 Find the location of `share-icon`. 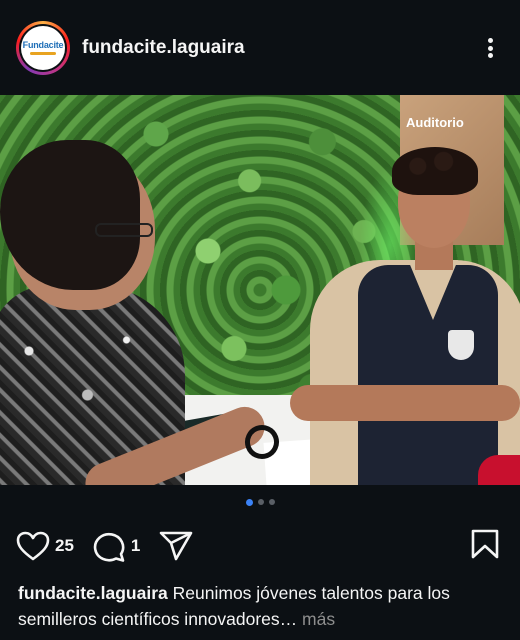

share-icon is located at coordinates (176, 546).